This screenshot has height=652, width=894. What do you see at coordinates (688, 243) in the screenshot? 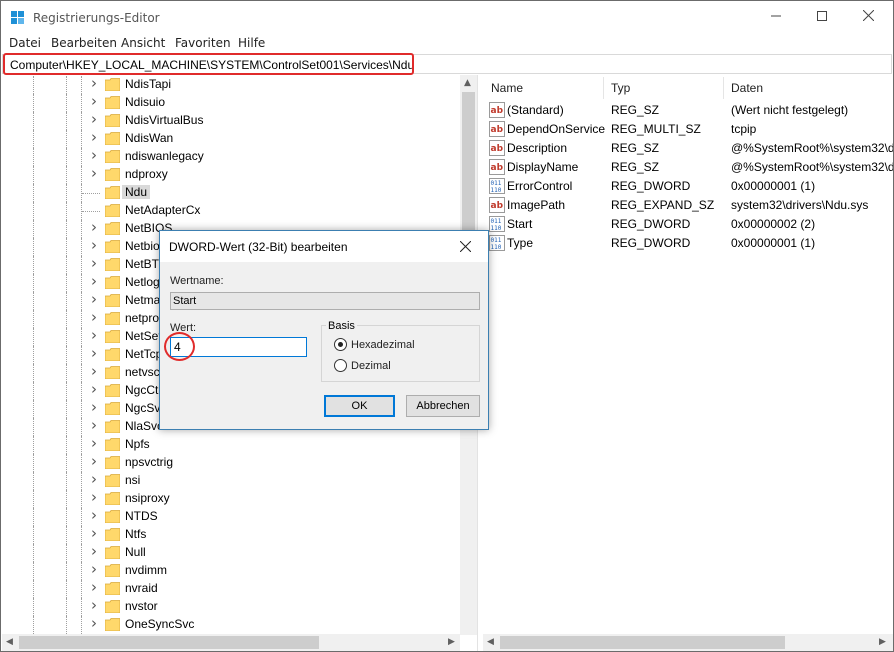
I see `value-row: 011 110 Type REG_DWORD 0x00000001 (1)` at bounding box center [688, 243].